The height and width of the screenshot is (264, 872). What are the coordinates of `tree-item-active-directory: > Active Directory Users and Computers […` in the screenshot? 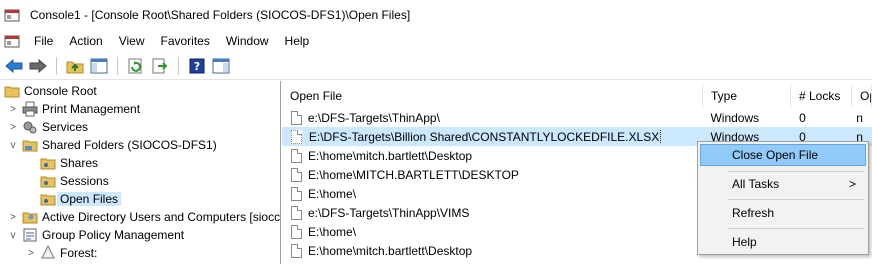 It's located at (144, 217).